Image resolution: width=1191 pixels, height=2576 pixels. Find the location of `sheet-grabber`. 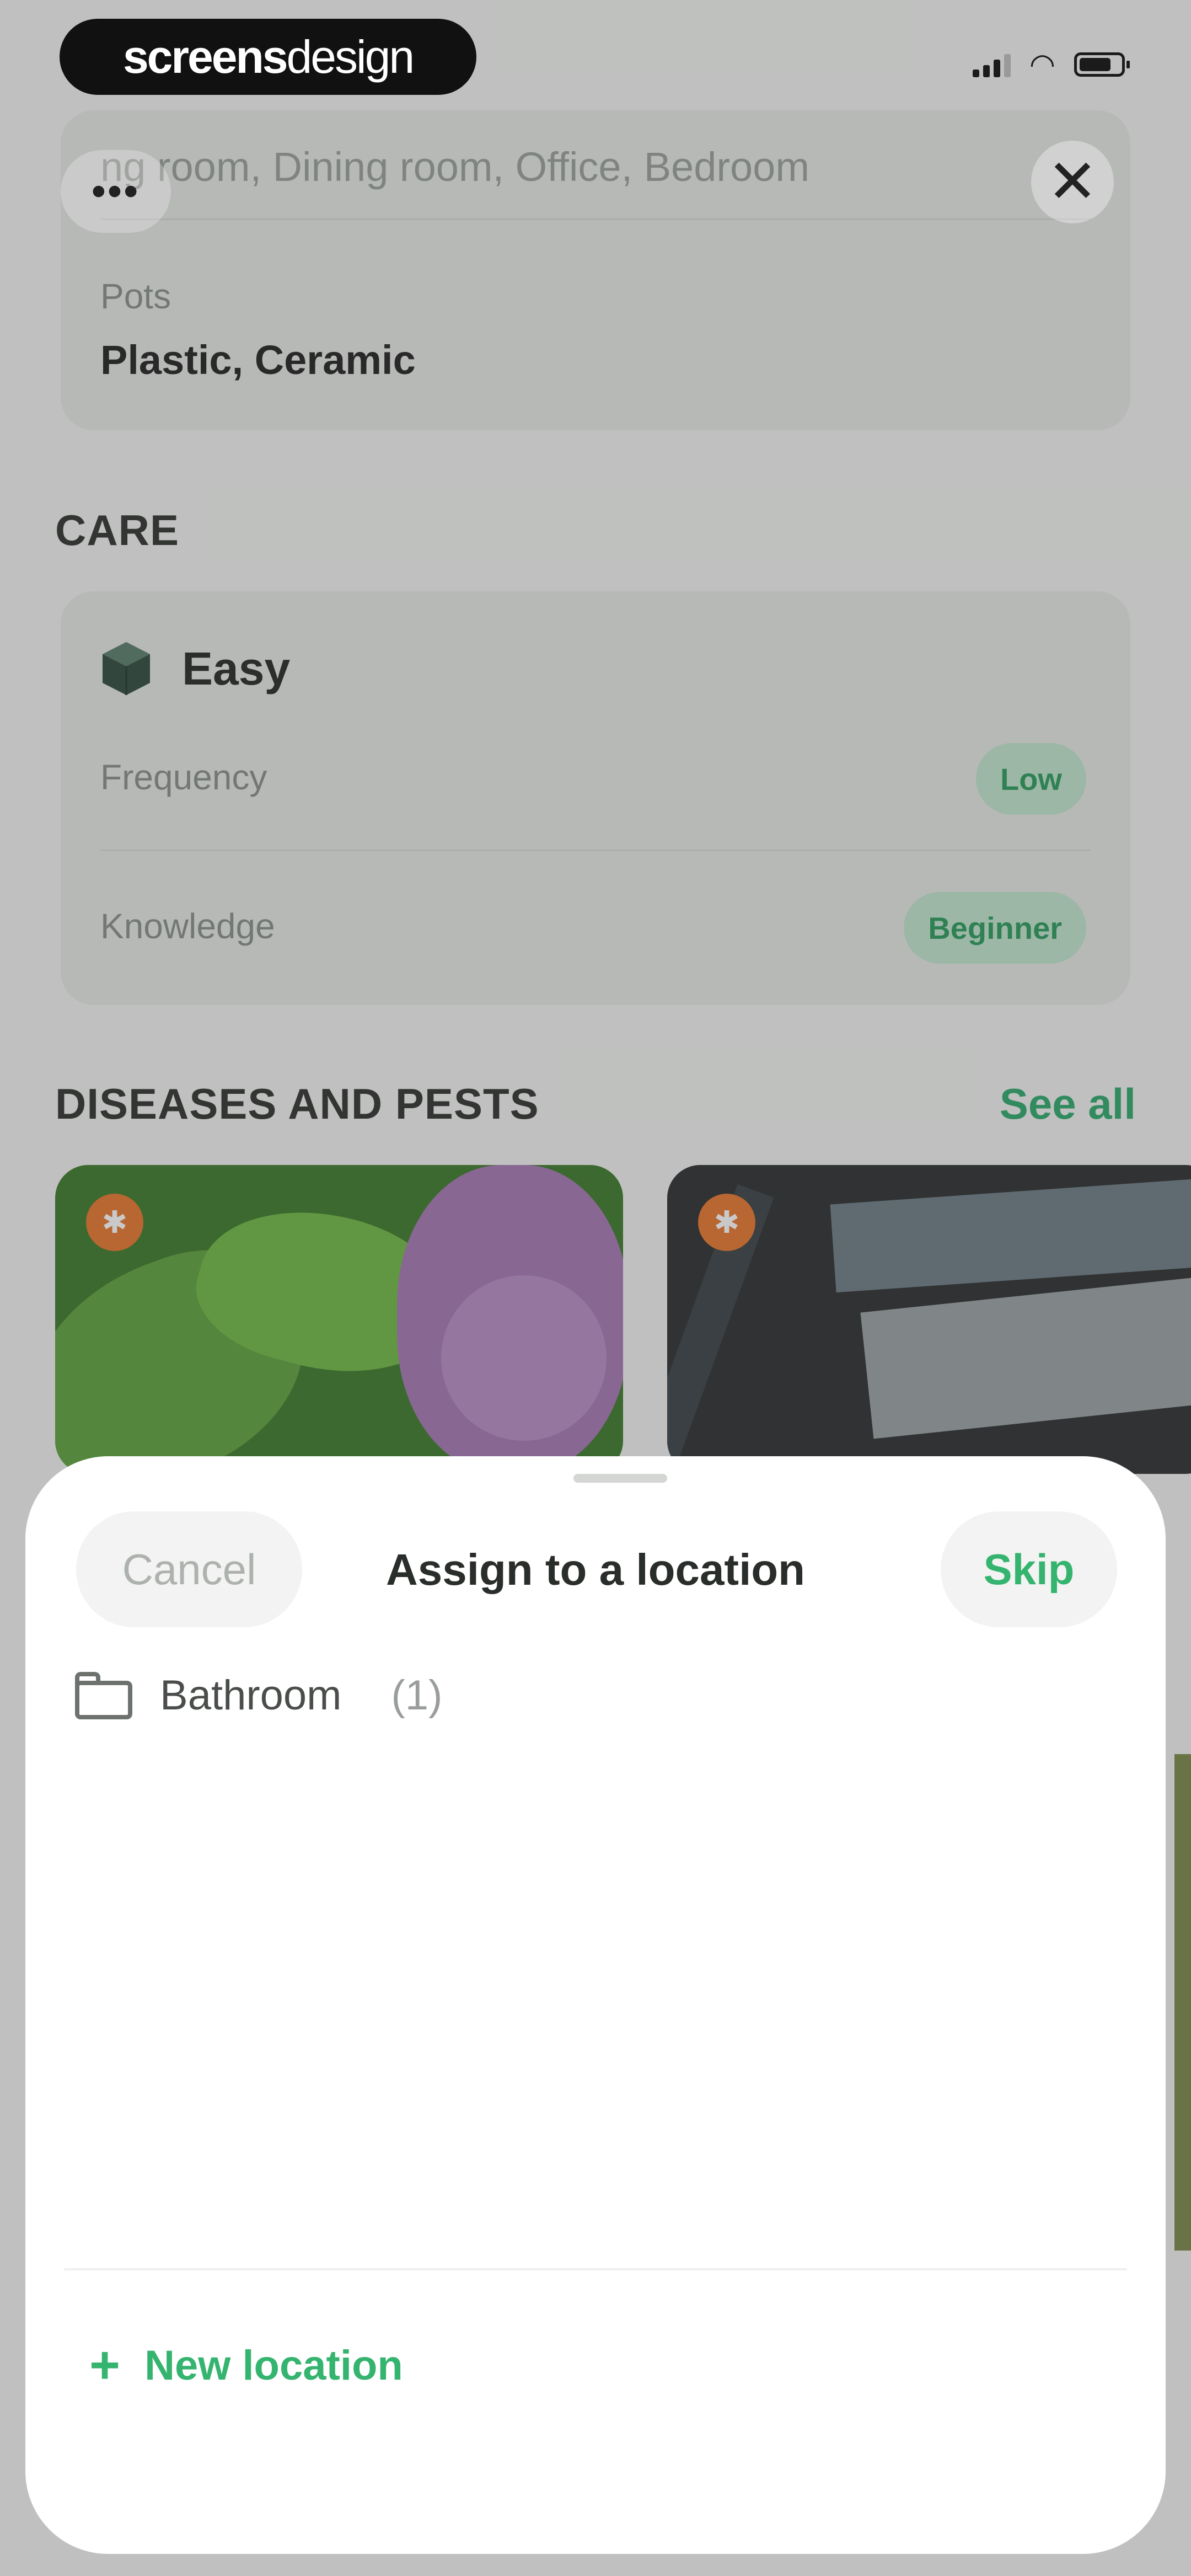

sheet-grabber is located at coordinates (620, 1478).